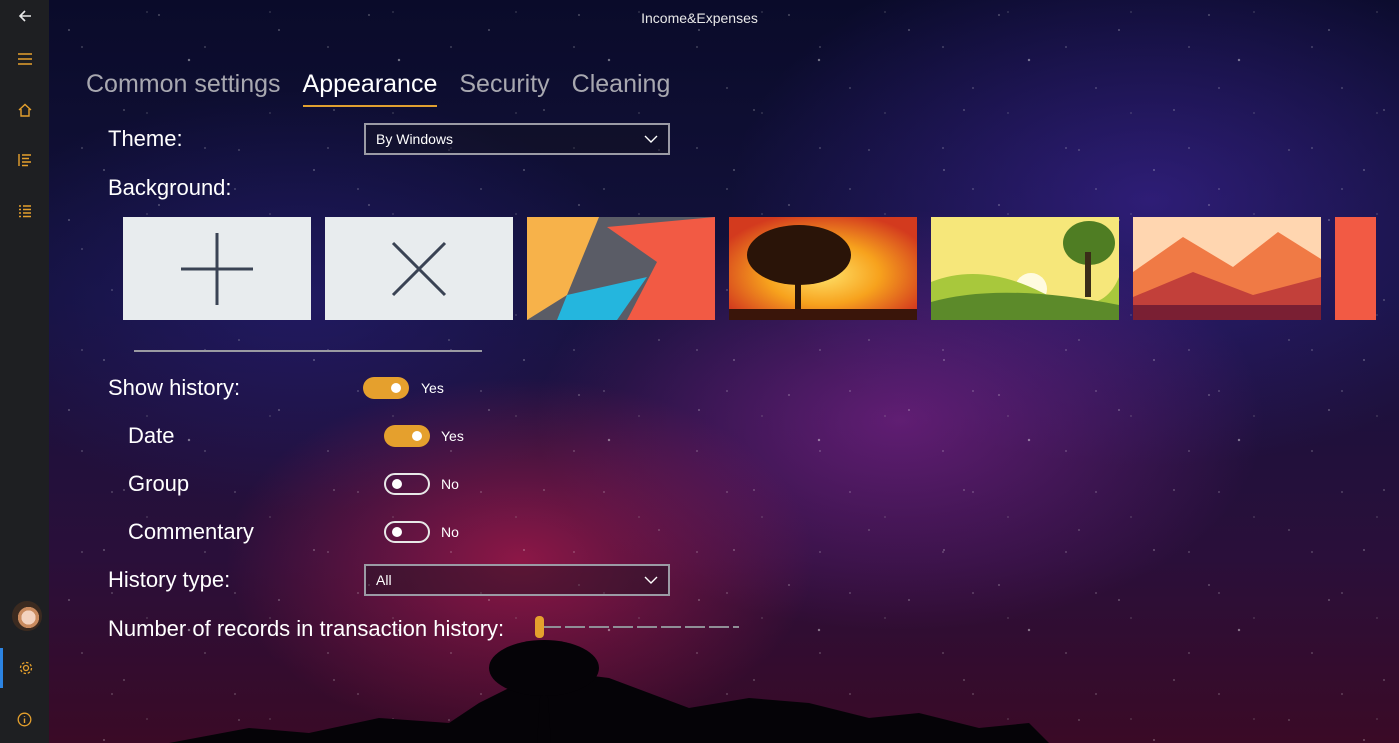 The width and height of the screenshot is (1399, 743). What do you see at coordinates (407, 532) in the screenshot?
I see `commentary-toggle` at bounding box center [407, 532].